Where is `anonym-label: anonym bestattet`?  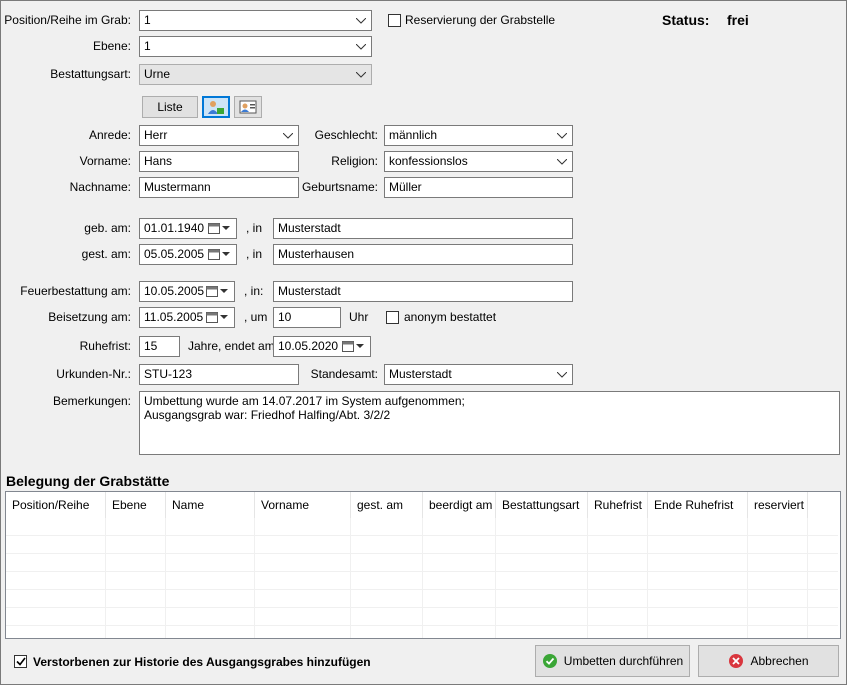 anonym-label: anonym bestattet is located at coordinates (450, 317).